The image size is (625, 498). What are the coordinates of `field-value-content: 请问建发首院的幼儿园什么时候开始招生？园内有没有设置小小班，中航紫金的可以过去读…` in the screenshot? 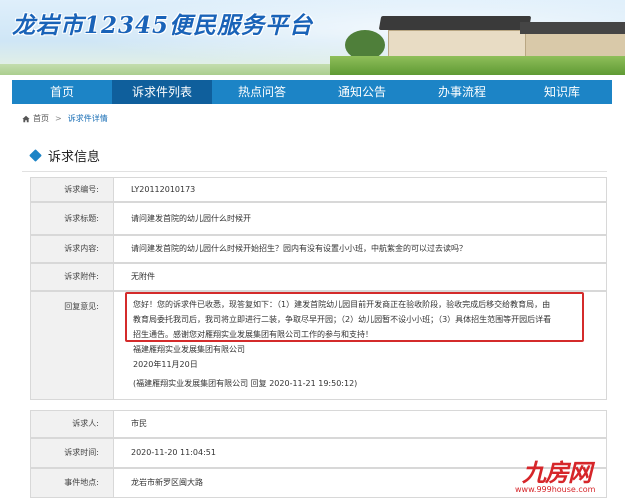 It's located at (299, 248).